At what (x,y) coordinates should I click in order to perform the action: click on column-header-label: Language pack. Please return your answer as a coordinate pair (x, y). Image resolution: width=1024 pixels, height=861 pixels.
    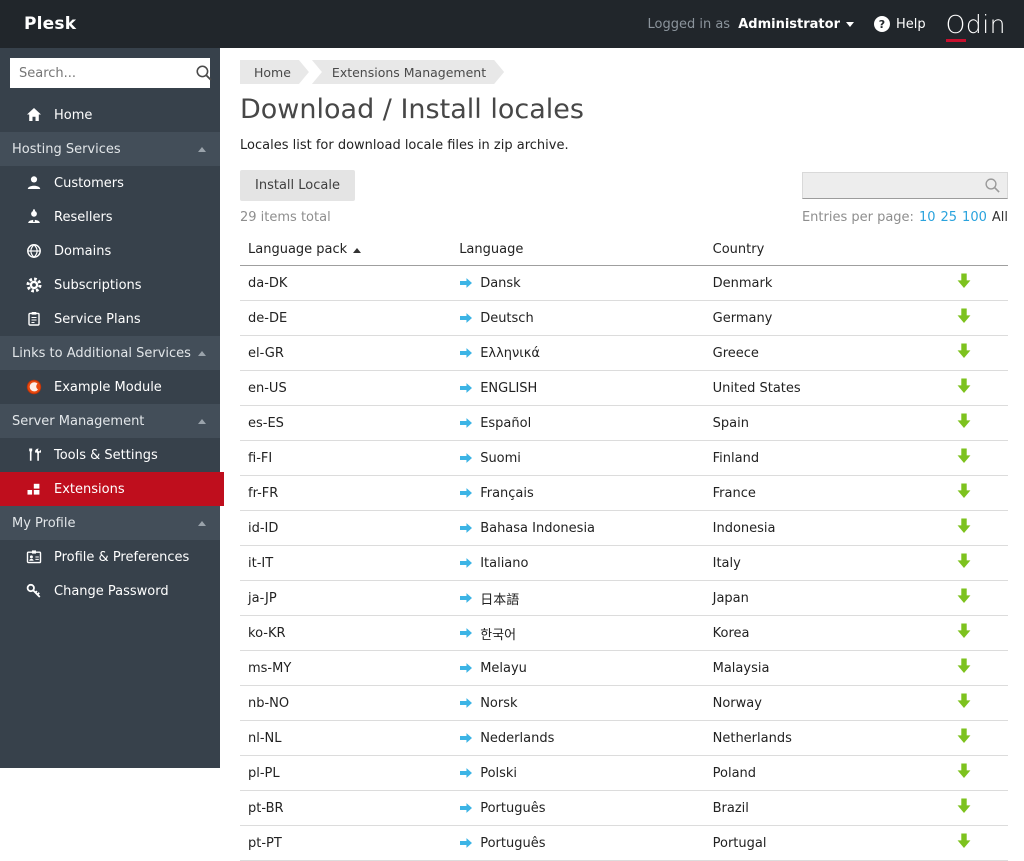
    Looking at the image, I should click on (297, 249).